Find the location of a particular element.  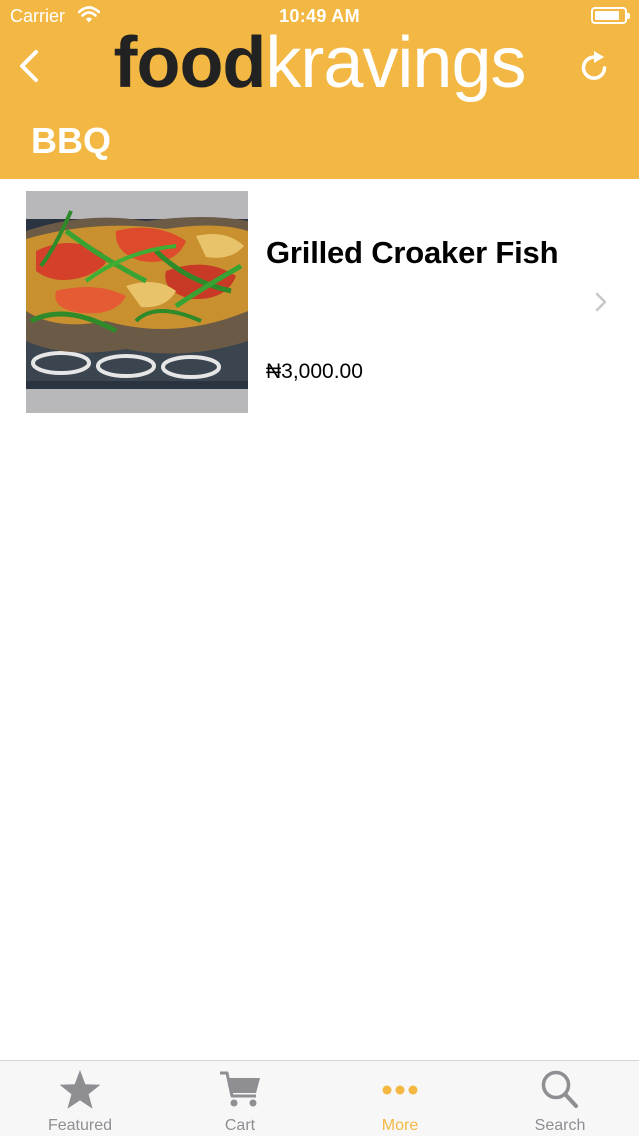

cart-icon is located at coordinates (240, 1089).